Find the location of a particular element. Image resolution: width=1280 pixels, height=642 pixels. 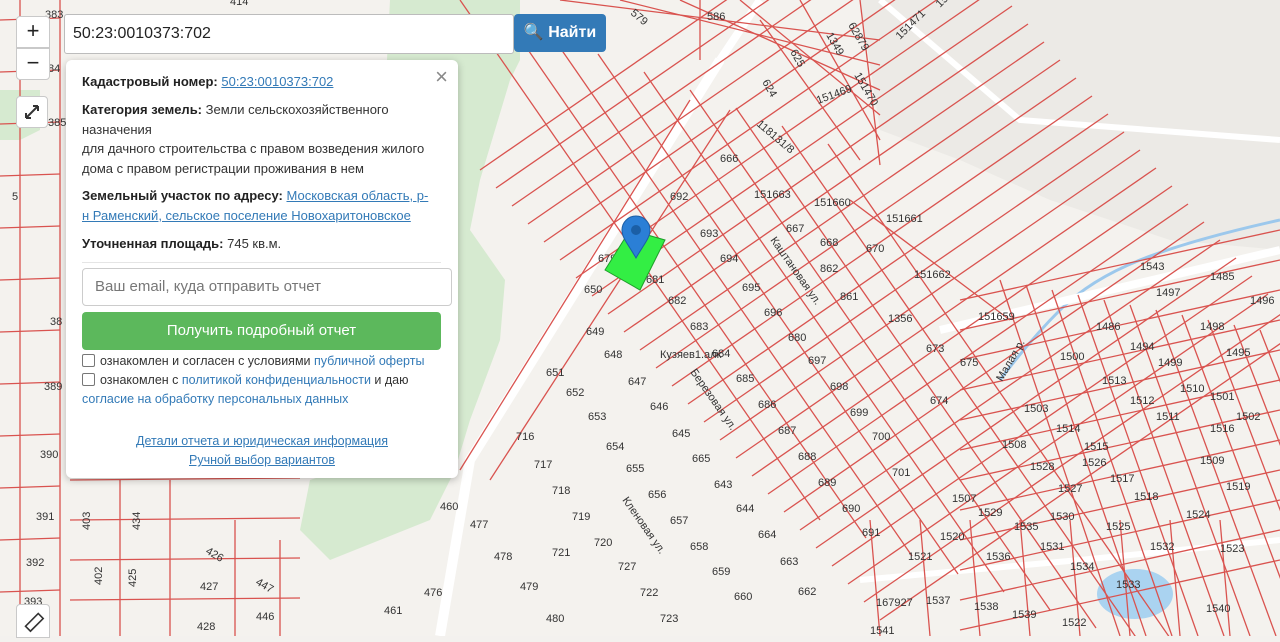

land-category-value: назначения is located at coordinates (117, 129).